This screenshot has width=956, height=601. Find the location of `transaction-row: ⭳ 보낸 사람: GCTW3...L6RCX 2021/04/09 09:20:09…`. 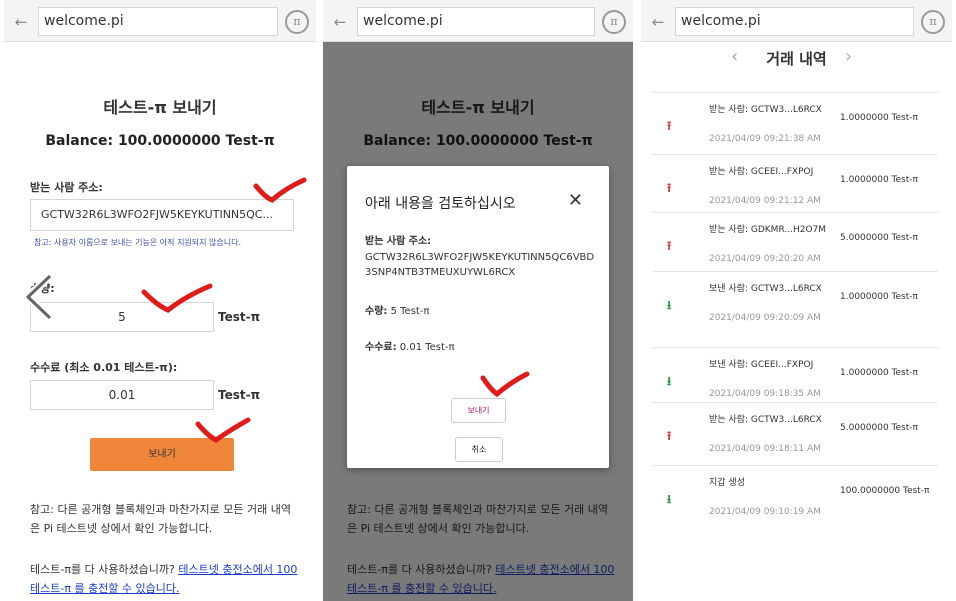

transaction-row: ⭳ 보낸 사람: GCTW3...L6RCX 2021/04/09 09:20:09… is located at coordinates (795, 301).